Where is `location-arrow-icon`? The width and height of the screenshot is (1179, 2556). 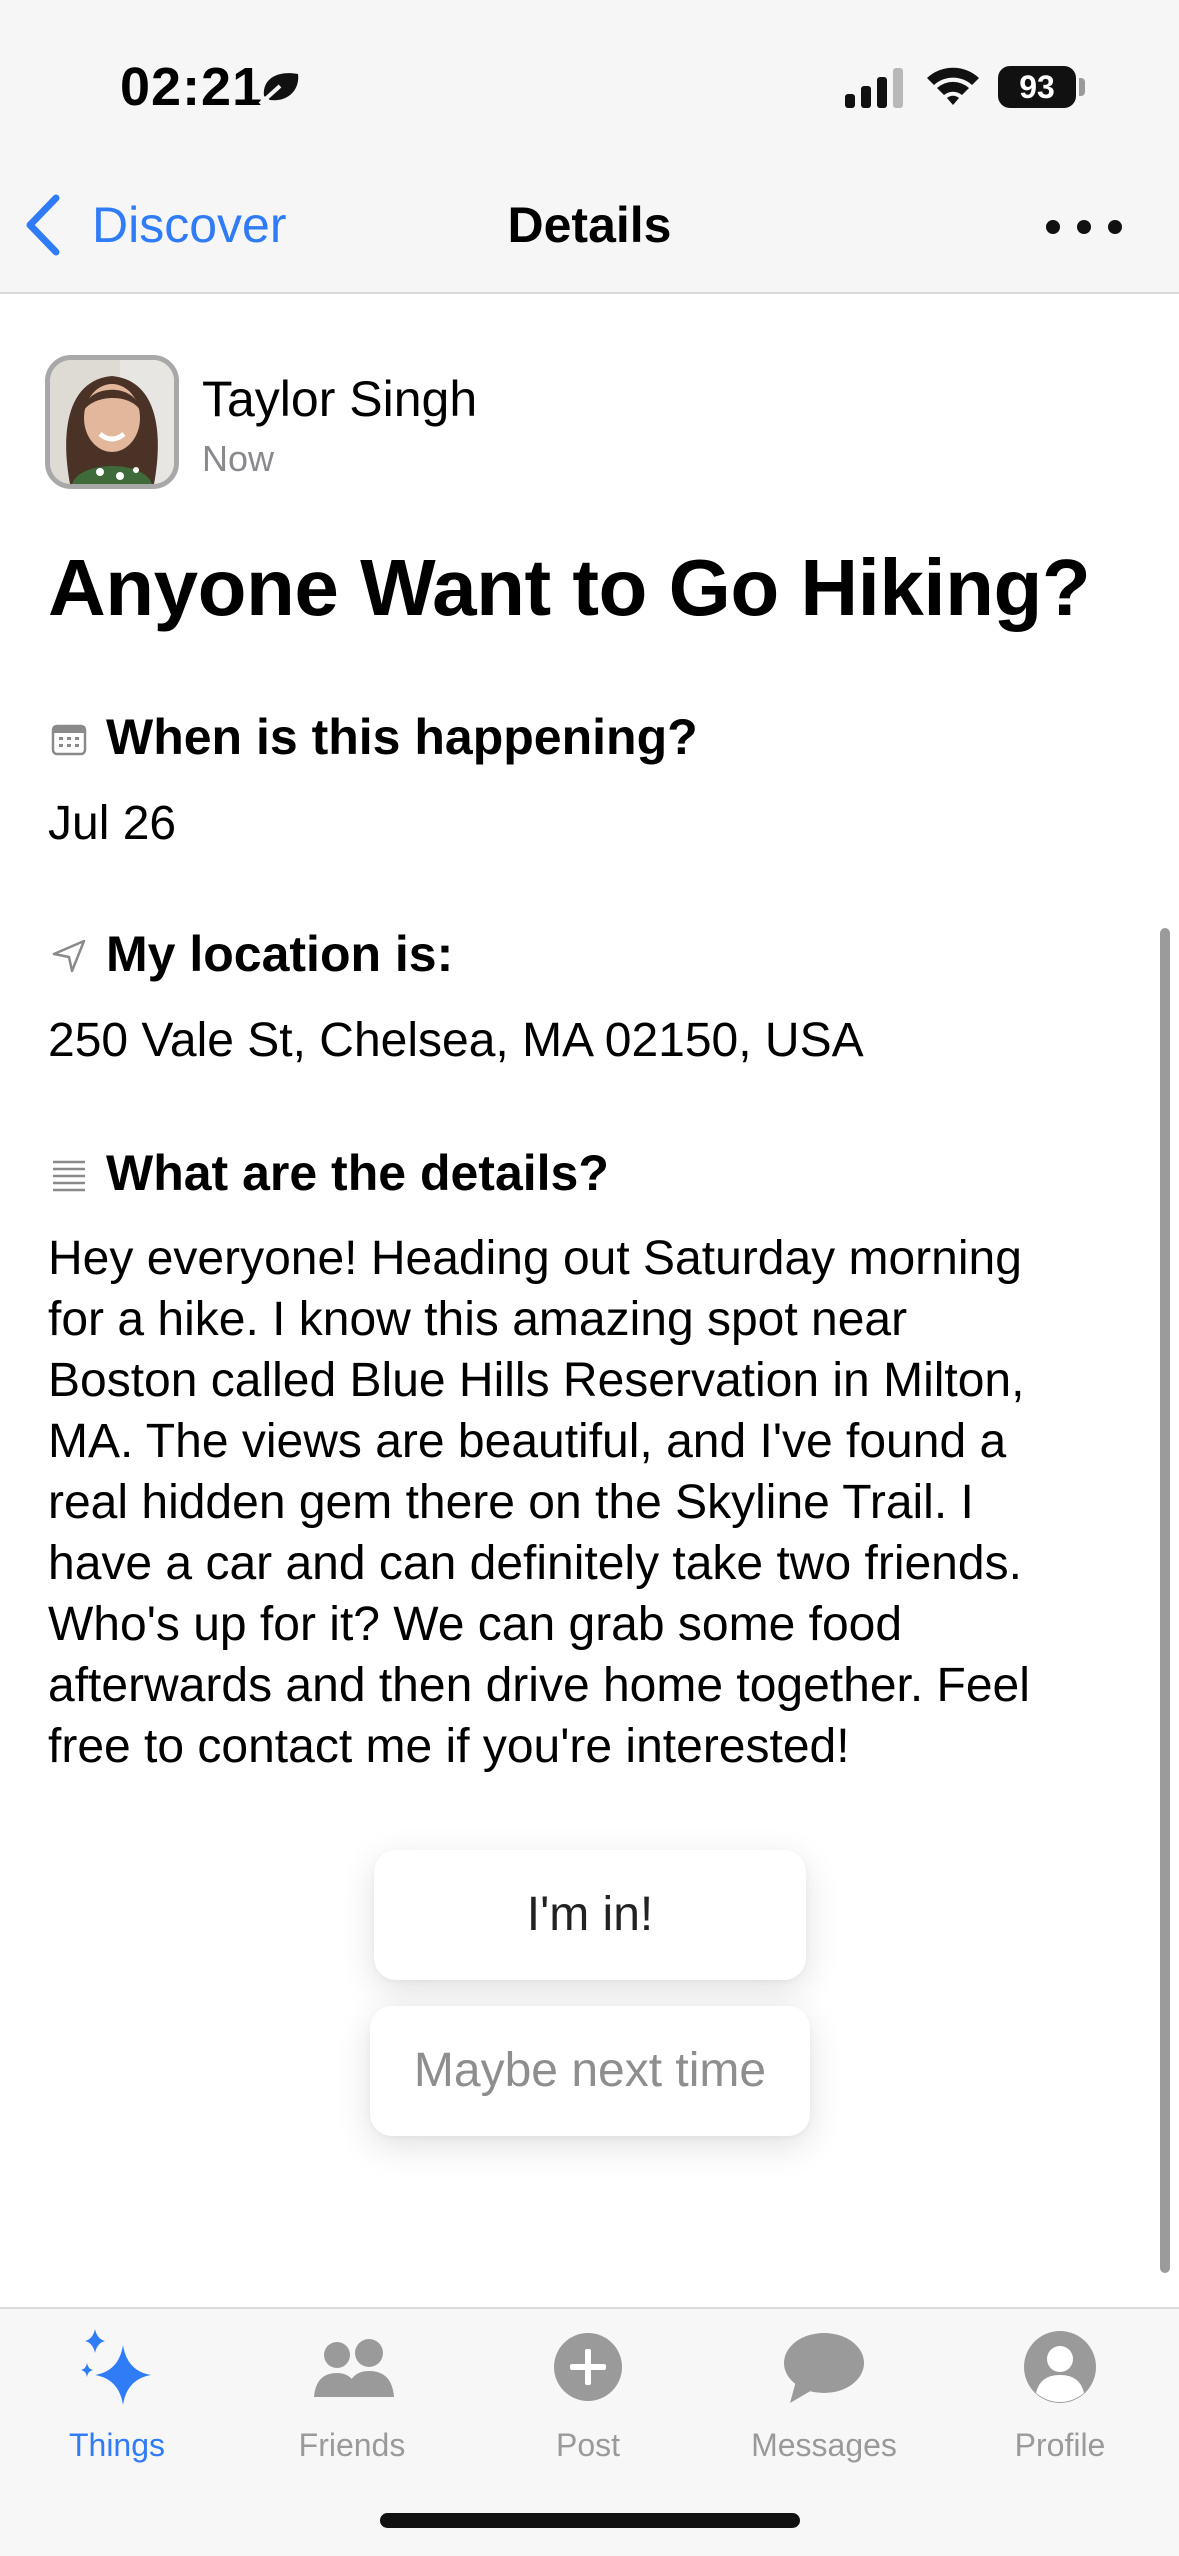 location-arrow-icon is located at coordinates (69, 956).